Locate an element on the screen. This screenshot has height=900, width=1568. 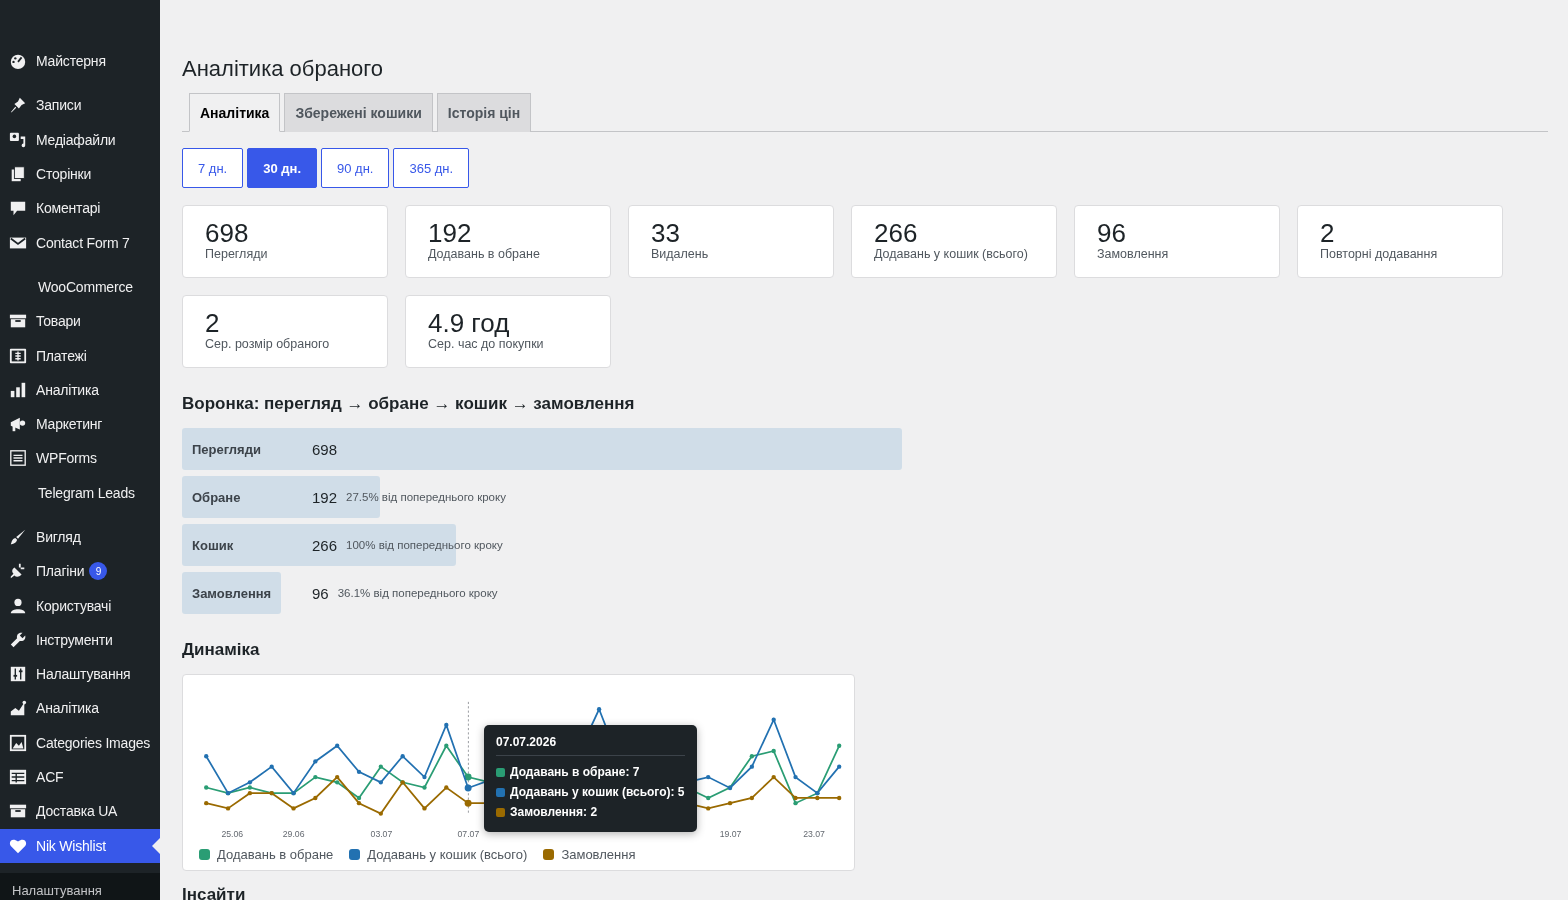
period-button: 90 дн. is located at coordinates (355, 168).